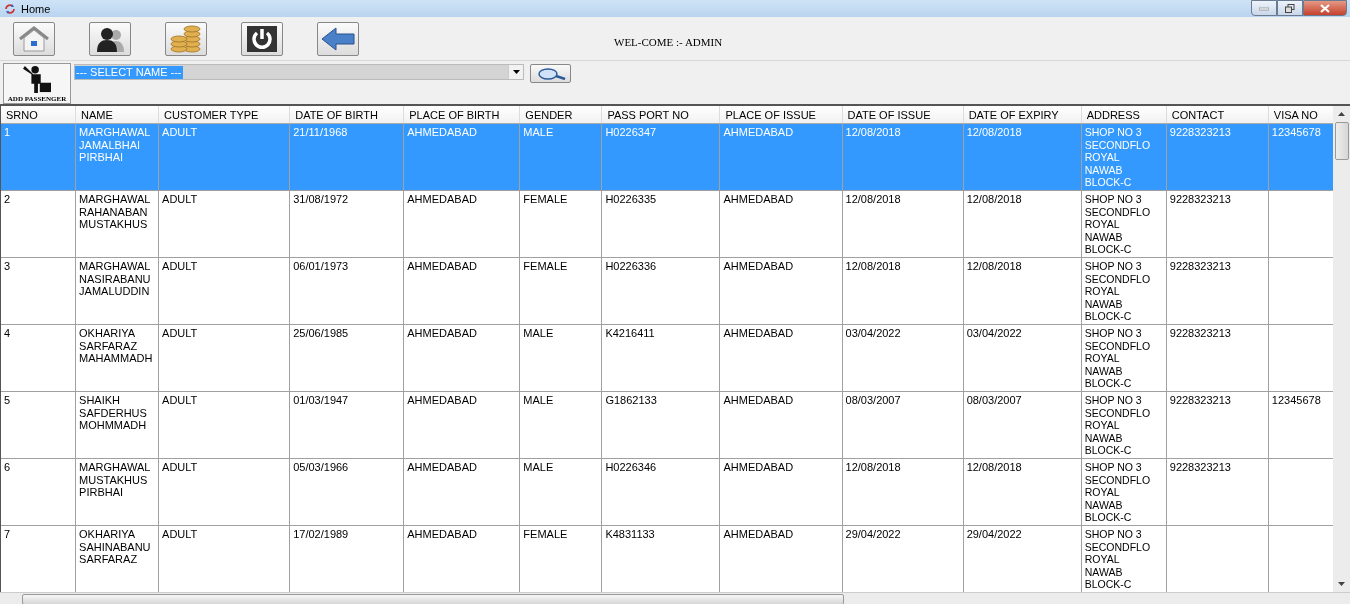  Describe the element at coordinates (903, 115) in the screenshot. I see `column-header: DATE OF ISSUE` at that location.